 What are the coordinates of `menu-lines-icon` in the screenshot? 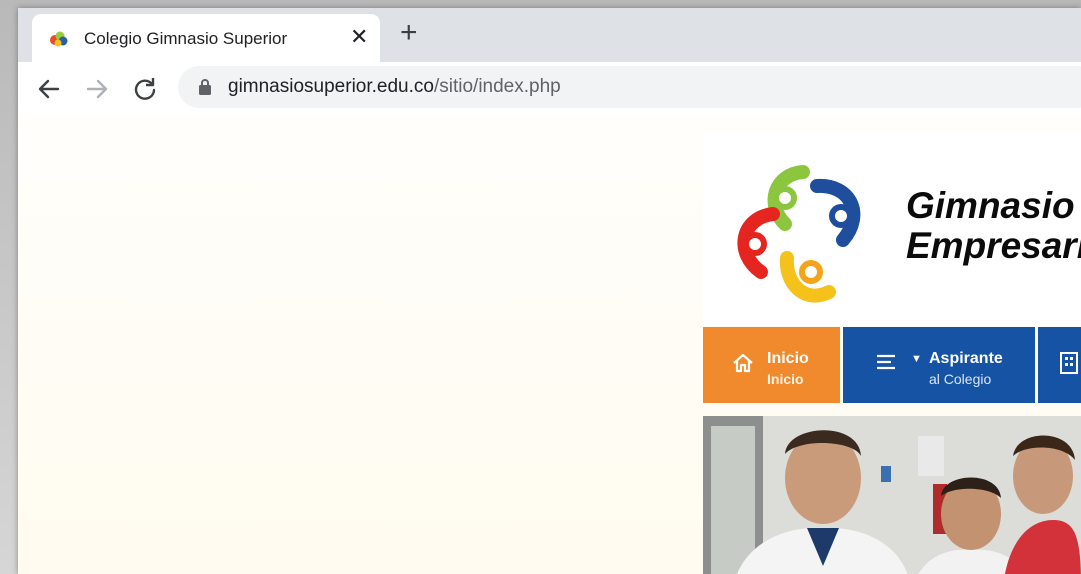 It's located at (886, 362).